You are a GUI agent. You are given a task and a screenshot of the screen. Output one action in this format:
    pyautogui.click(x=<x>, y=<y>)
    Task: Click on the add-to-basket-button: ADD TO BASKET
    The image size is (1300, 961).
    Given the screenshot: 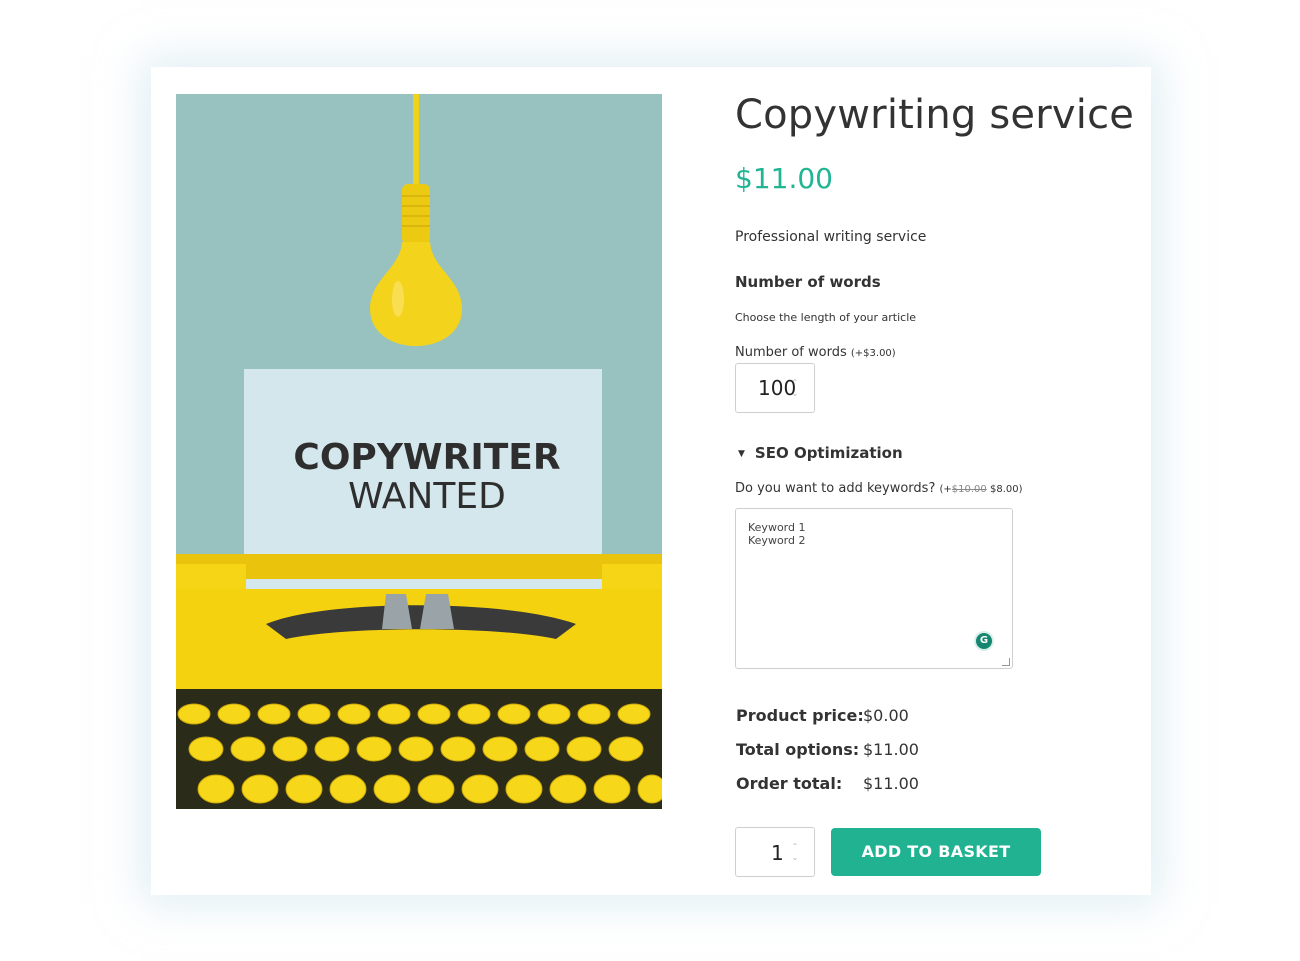 What is the action you would take?
    pyautogui.click(x=936, y=852)
    